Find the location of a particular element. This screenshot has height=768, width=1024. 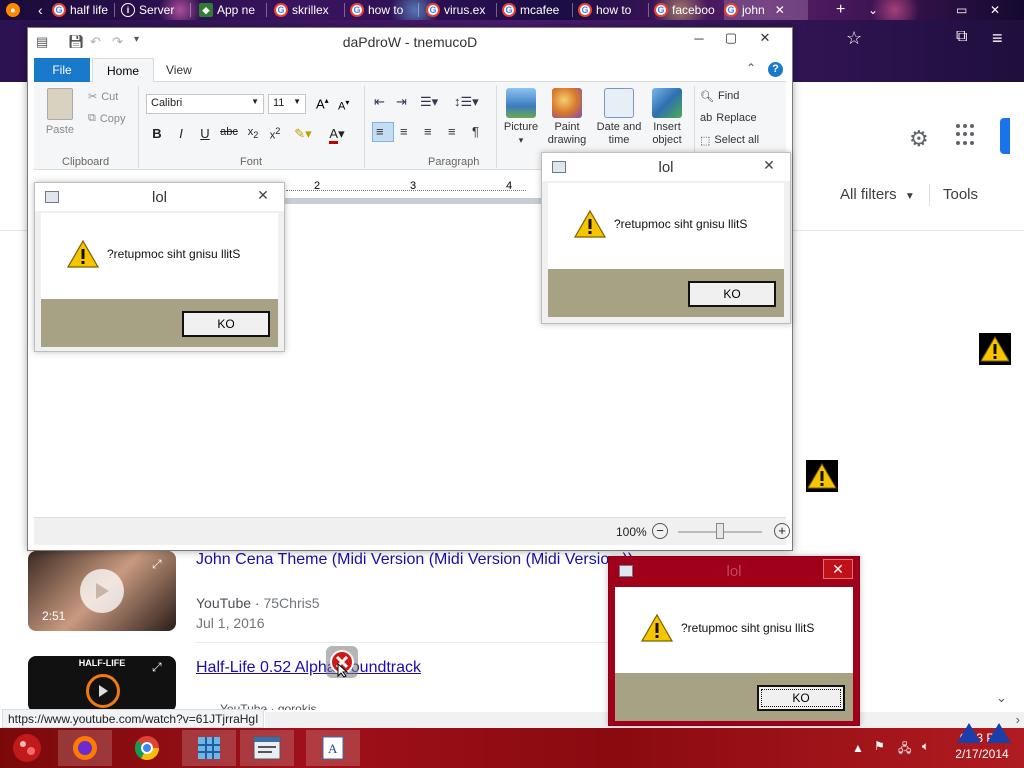

dialog-footer: KO is located at coordinates (666, 293).